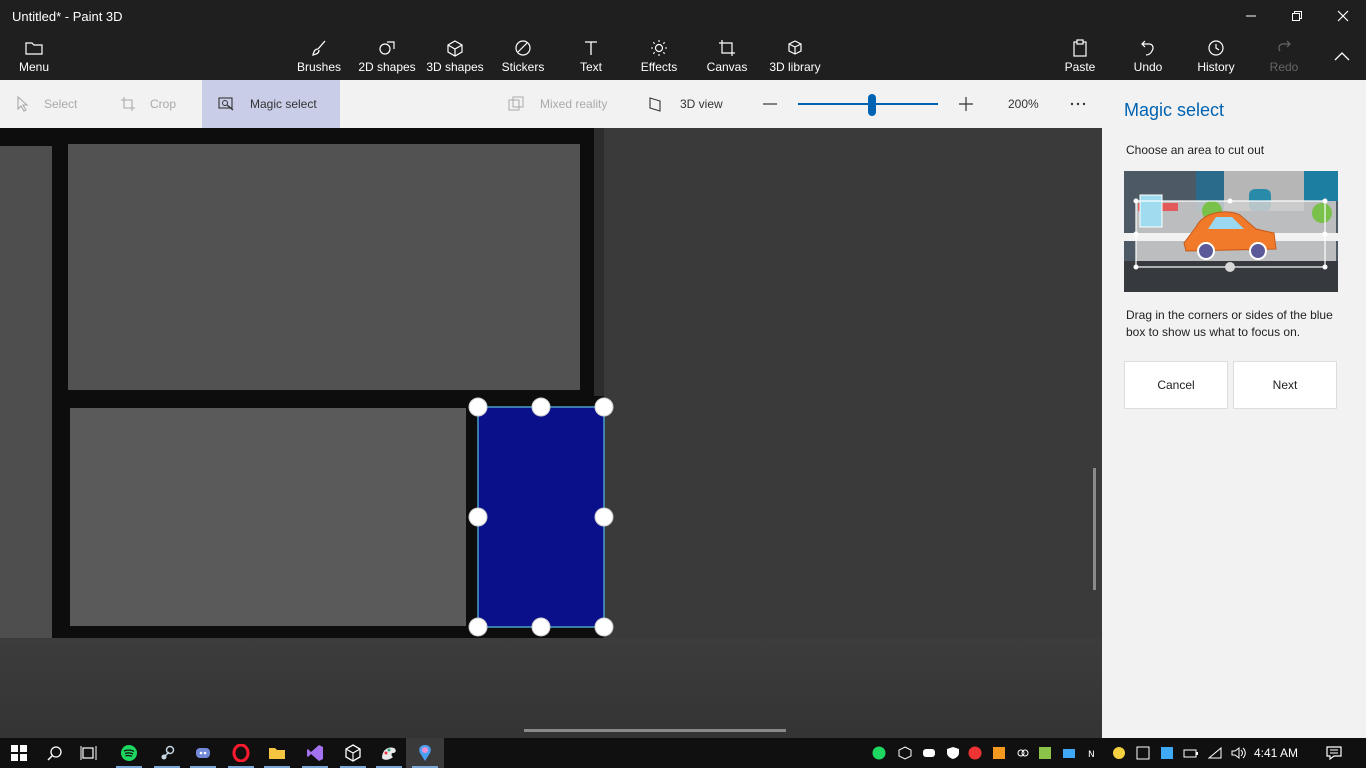 The height and width of the screenshot is (768, 1366). I want to click on tray-unity, so click(905, 753).